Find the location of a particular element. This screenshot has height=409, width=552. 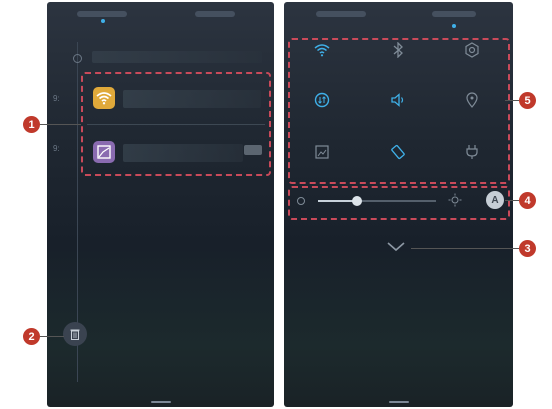

toggle-location is located at coordinates (472, 100).